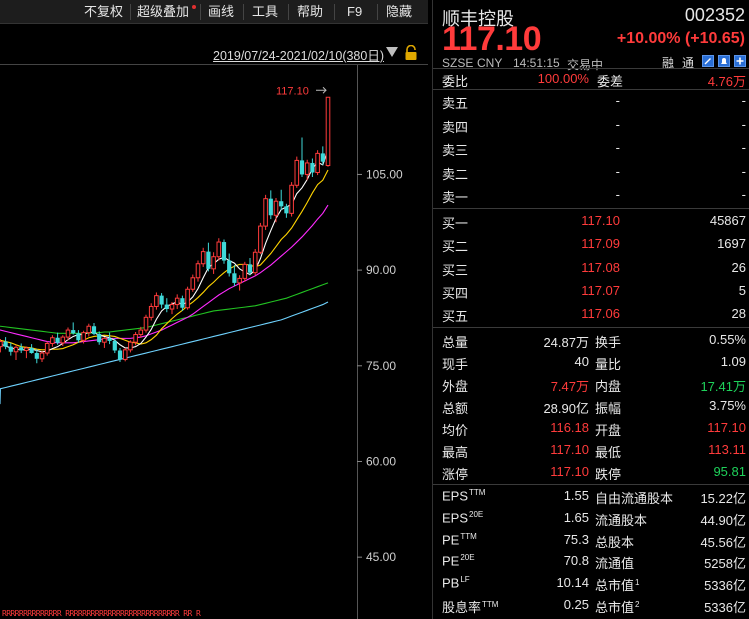 Image resolution: width=749 pixels, height=619 pixels. Describe the element at coordinates (576, 561) in the screenshot. I see `fundamental-value: 70.8` at that location.